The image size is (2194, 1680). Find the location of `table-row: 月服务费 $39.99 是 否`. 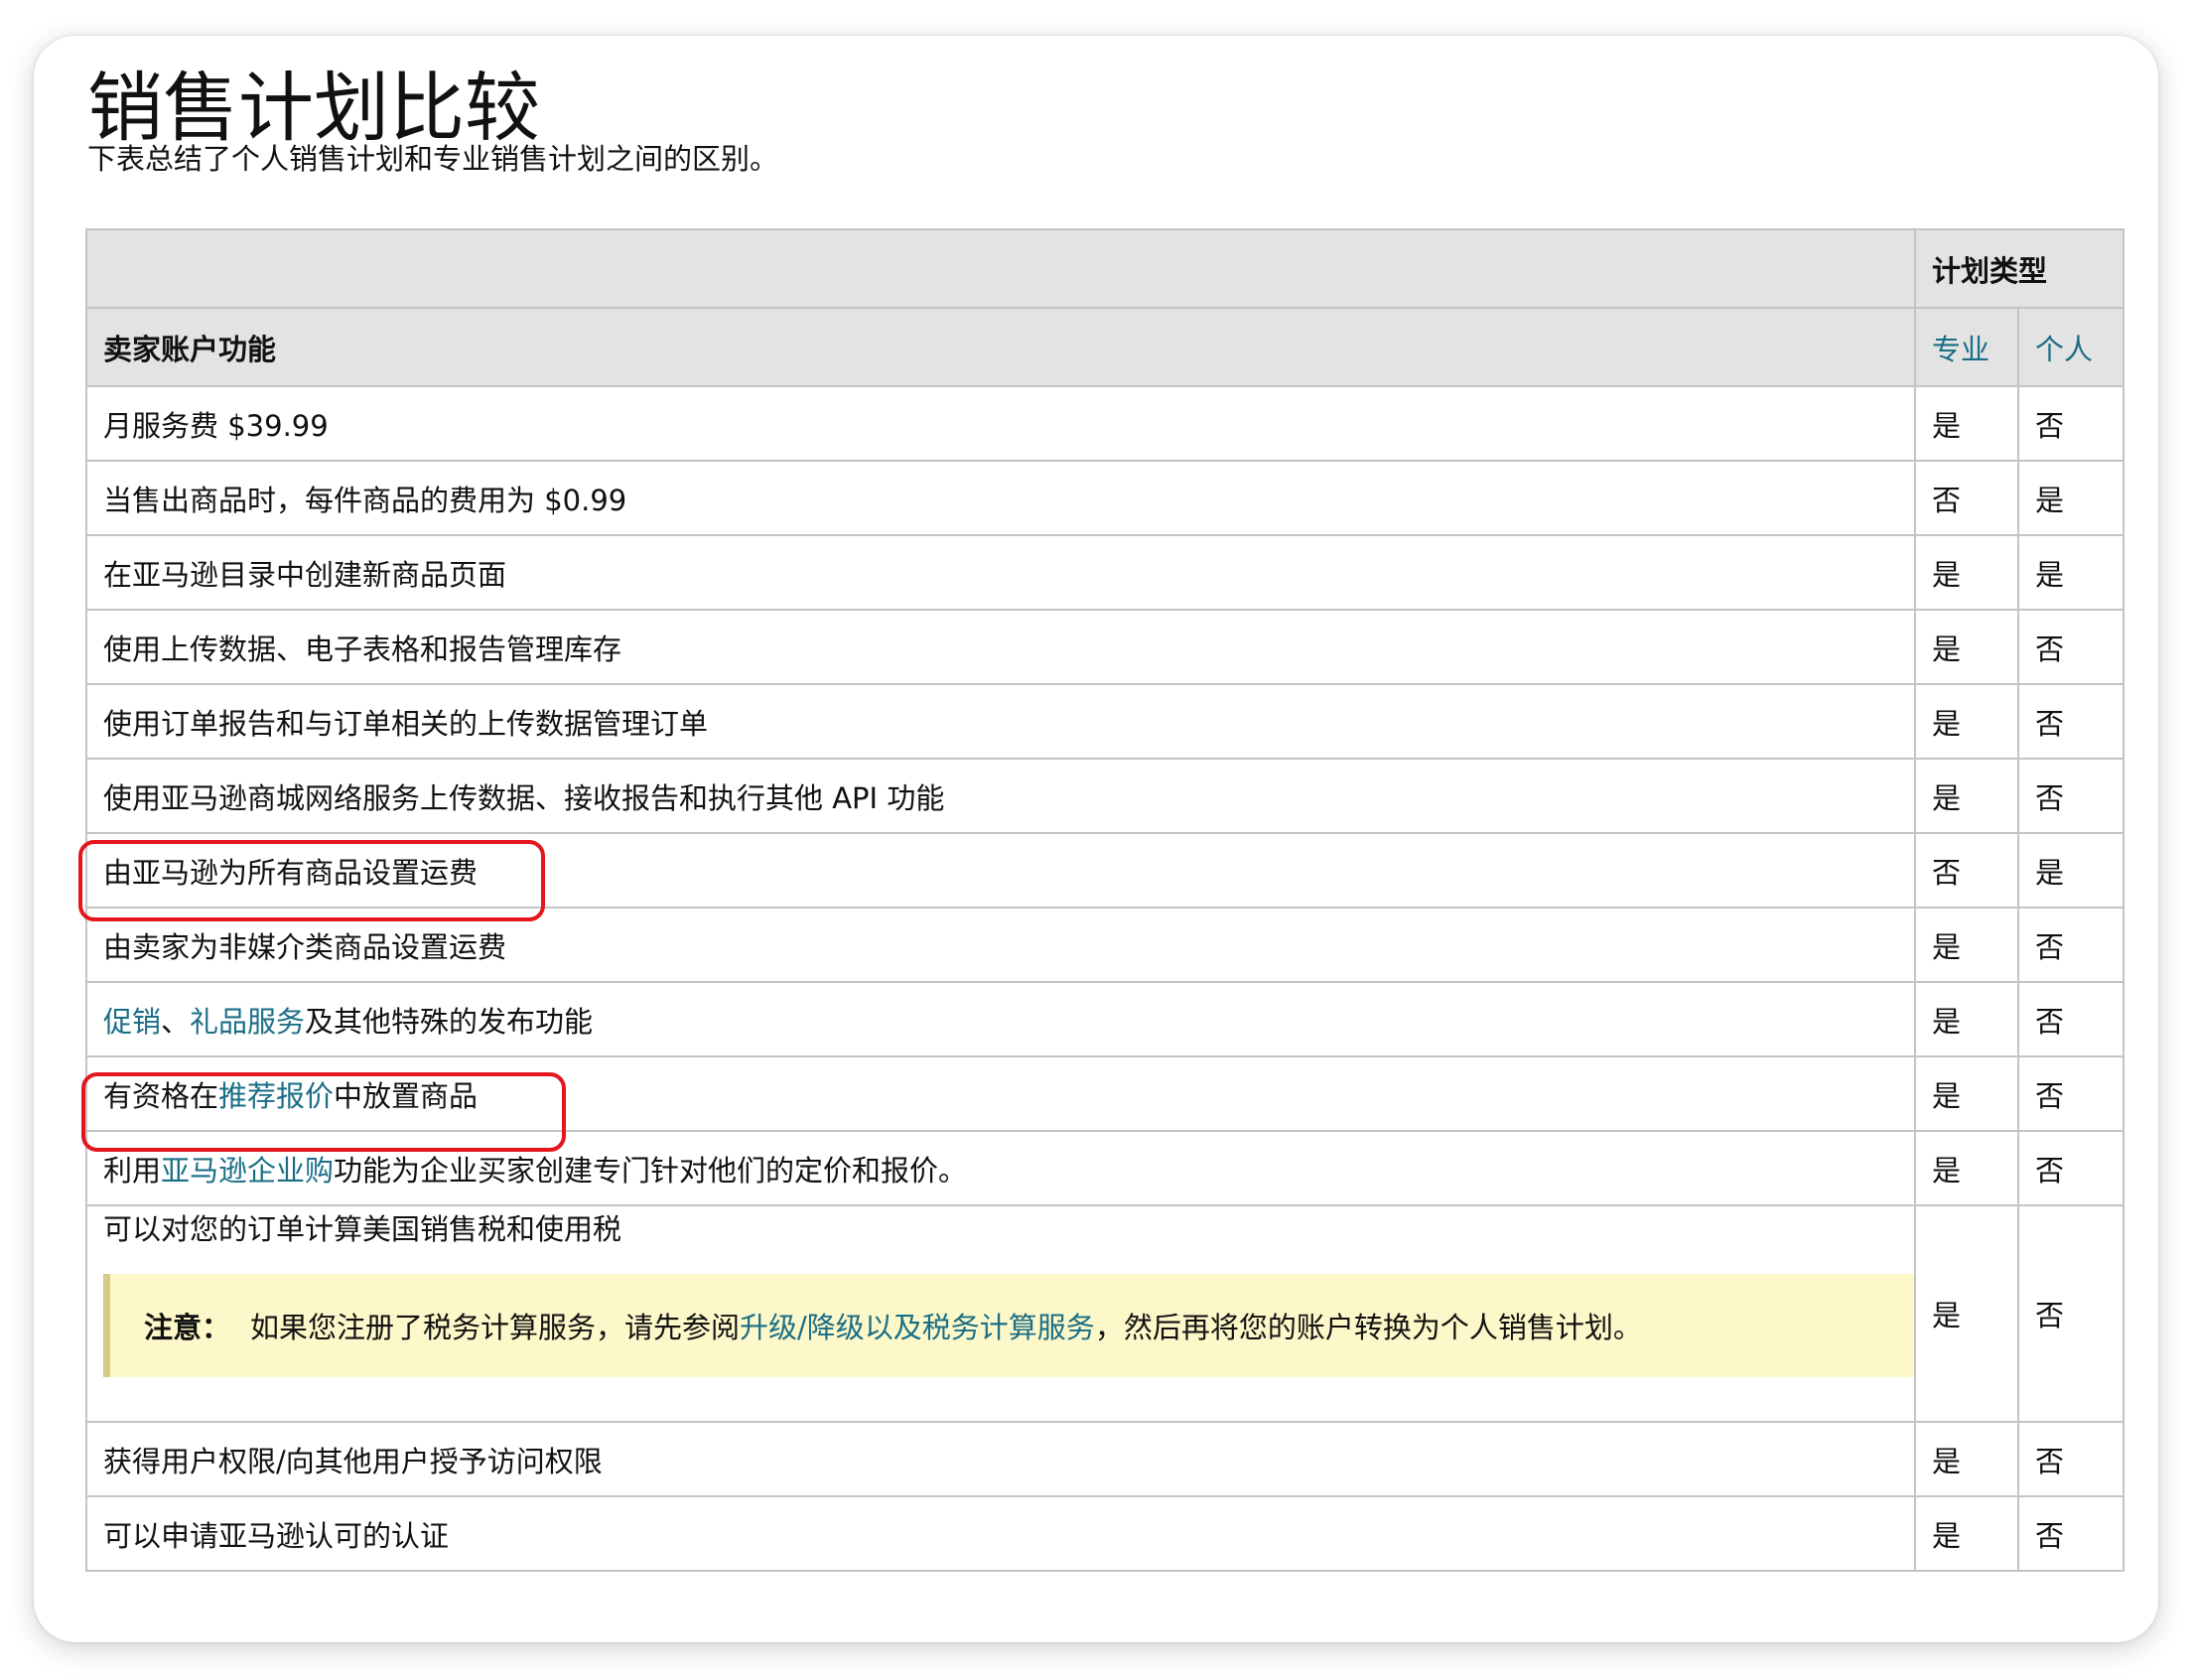

table-row: 月服务费 $39.99 是 否 is located at coordinates (1105, 423).